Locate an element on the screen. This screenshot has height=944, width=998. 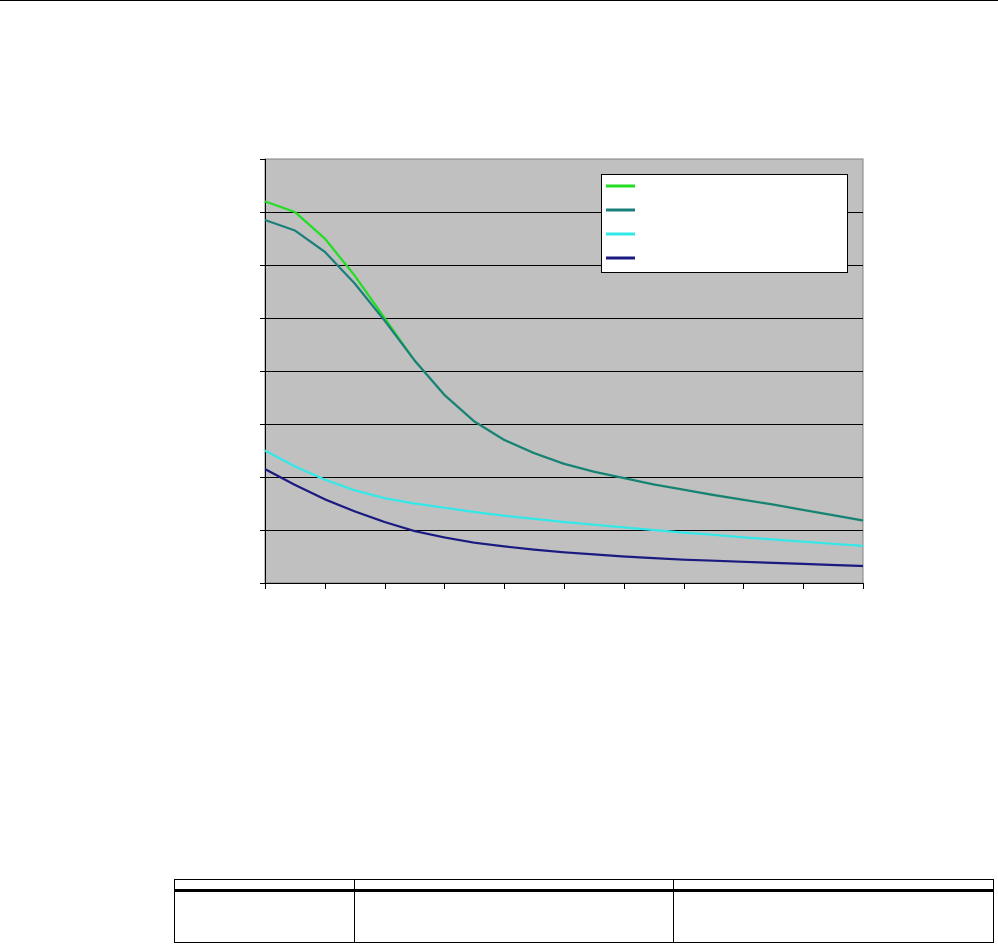
table-header-separator is located at coordinates (584, 890).